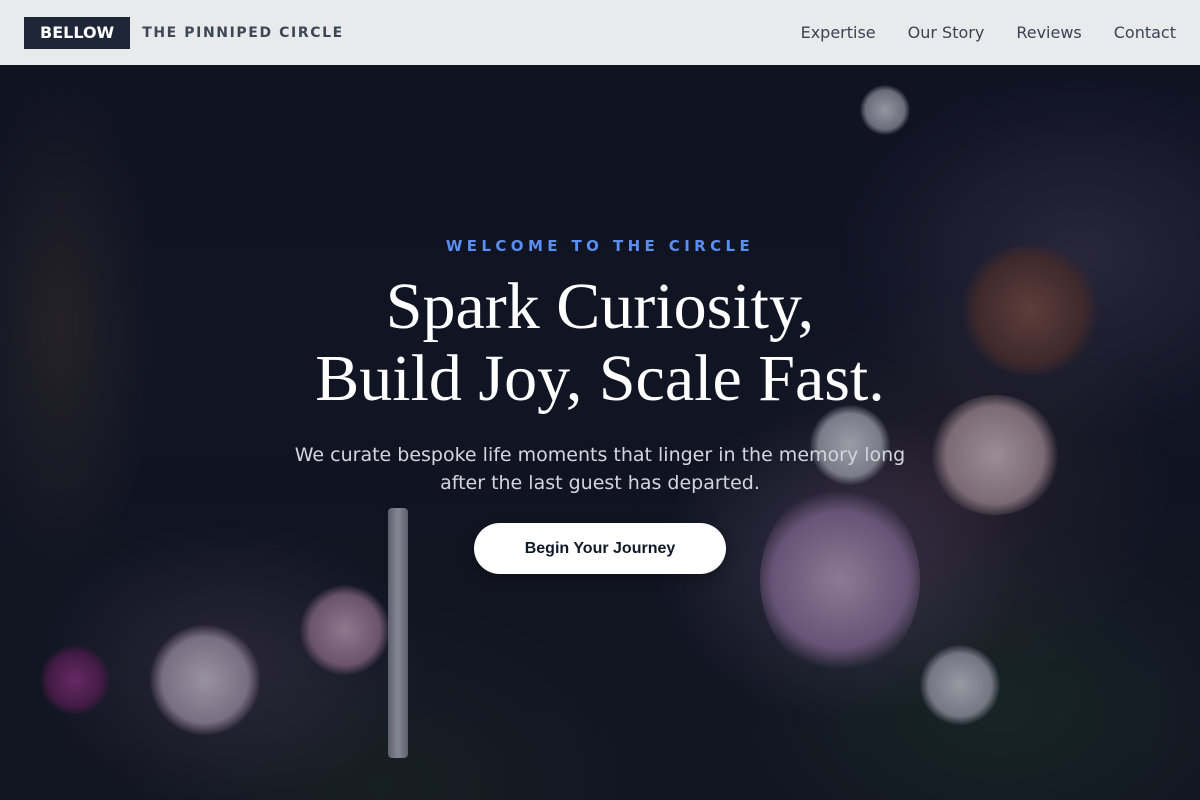 Image resolution: width=1200 pixels, height=800 pixels. What do you see at coordinates (1048, 32) in the screenshot?
I see `nav-link-reviews: Reviews` at bounding box center [1048, 32].